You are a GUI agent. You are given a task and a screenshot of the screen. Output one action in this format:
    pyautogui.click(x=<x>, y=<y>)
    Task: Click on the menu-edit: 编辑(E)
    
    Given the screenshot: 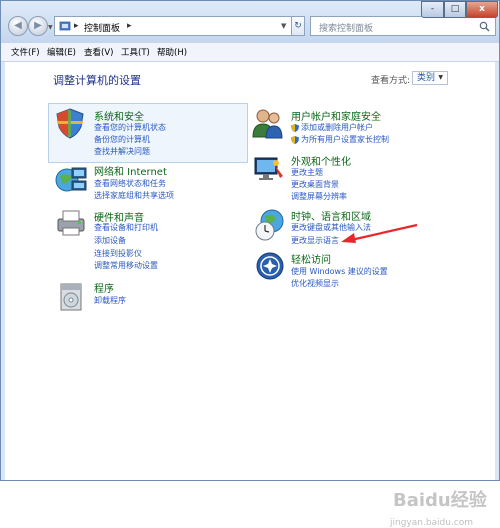 What is the action you would take?
    pyautogui.click(x=61, y=52)
    